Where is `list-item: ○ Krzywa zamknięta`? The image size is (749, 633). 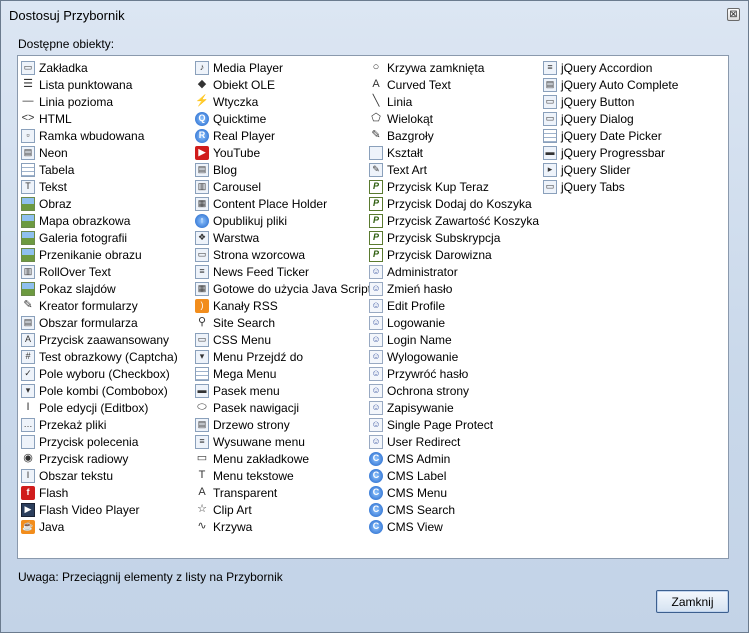 list-item: ○ Krzywa zamknięta is located at coordinates (454, 67).